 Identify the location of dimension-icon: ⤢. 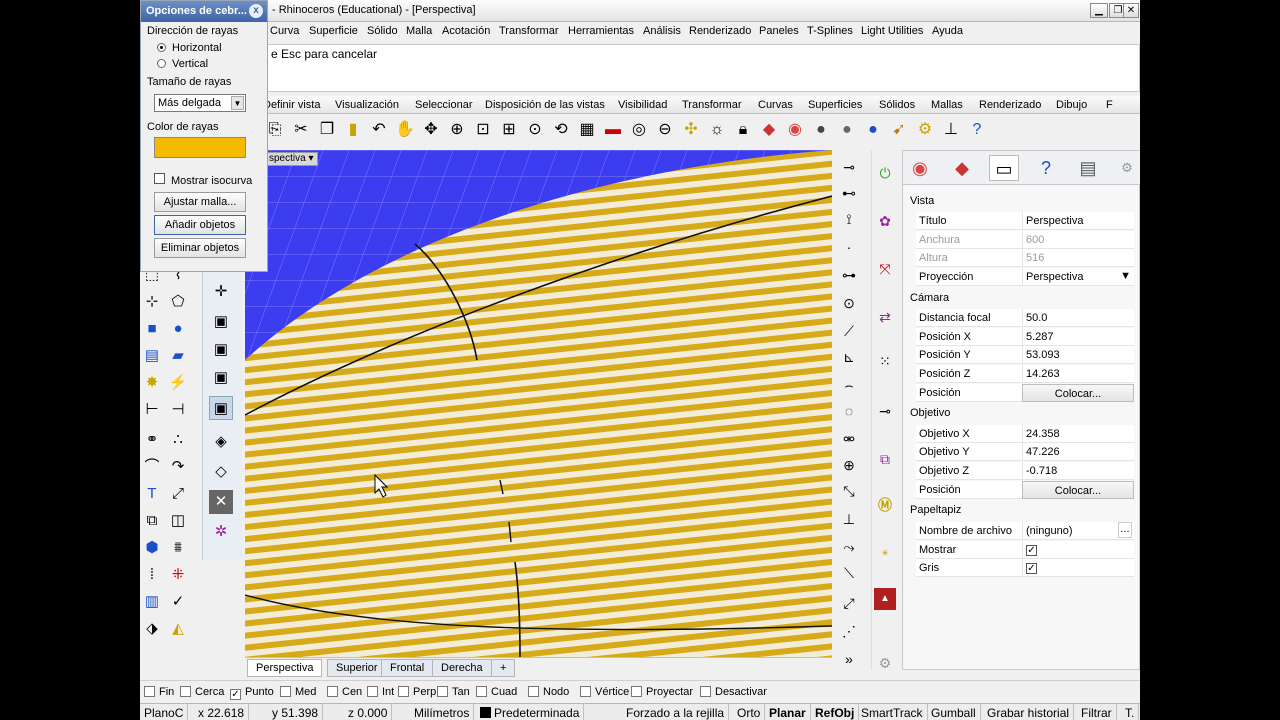
(178, 494).